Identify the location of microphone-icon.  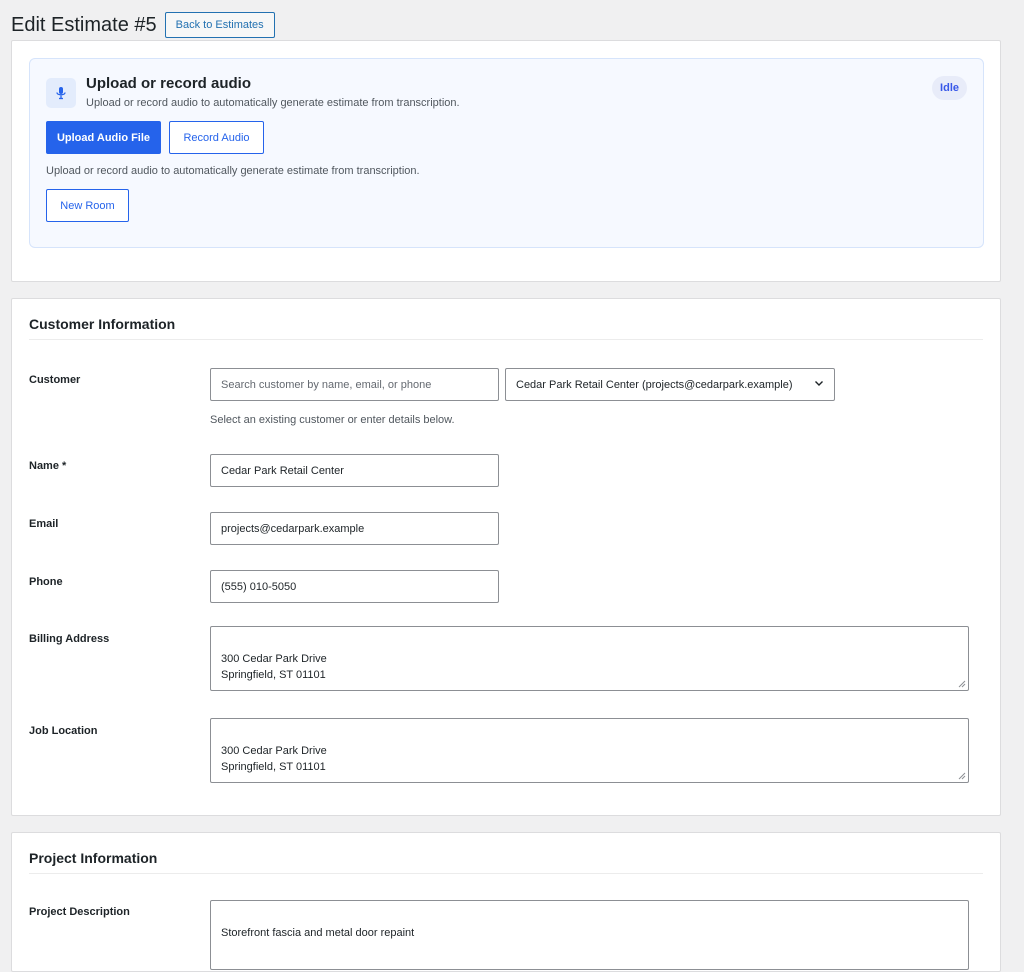
(61, 93).